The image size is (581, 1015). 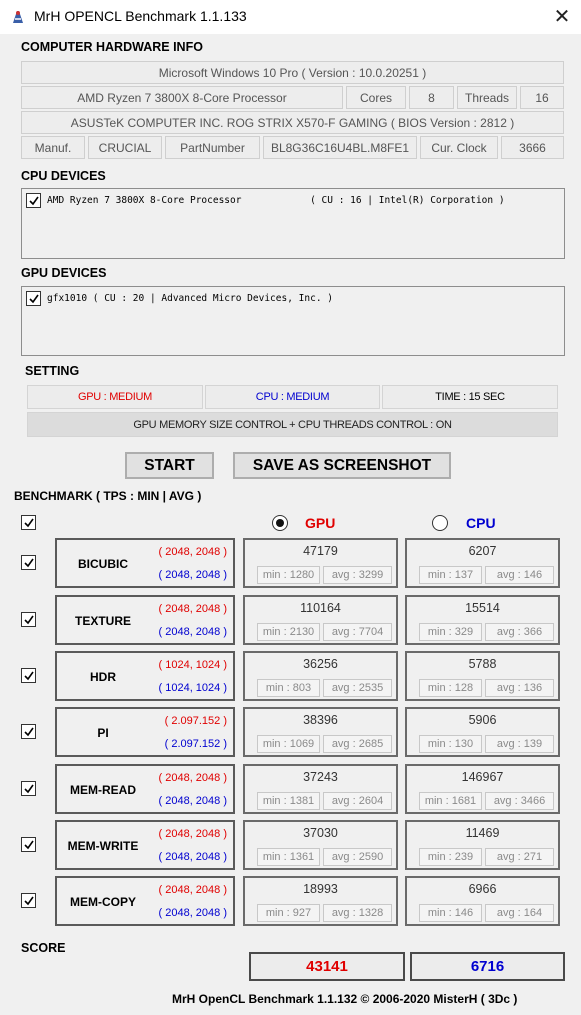 What do you see at coordinates (450, 575) in the screenshot?
I see `cpu-result-min: min : 137` at bounding box center [450, 575].